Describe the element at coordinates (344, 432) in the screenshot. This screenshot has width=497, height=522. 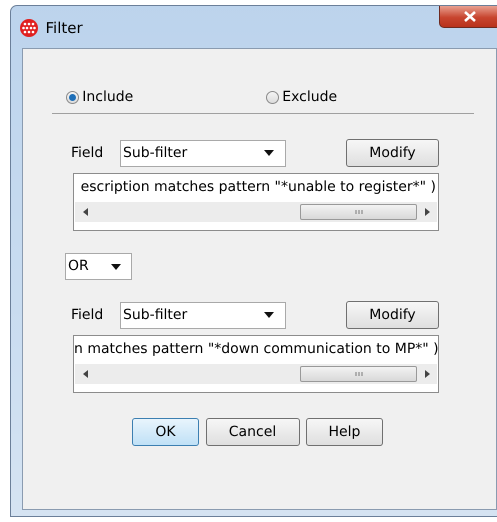
I see `dialog-button: Help` at that location.